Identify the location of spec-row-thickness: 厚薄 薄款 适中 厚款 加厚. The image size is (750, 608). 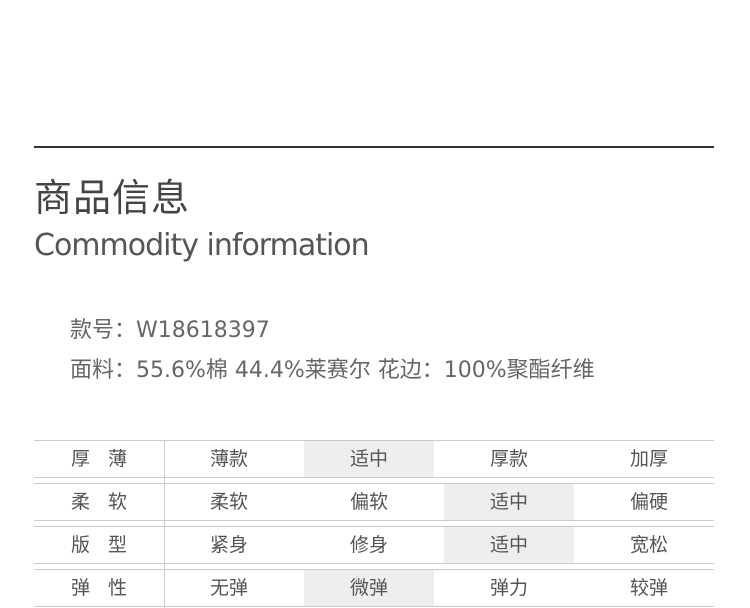
(374, 459).